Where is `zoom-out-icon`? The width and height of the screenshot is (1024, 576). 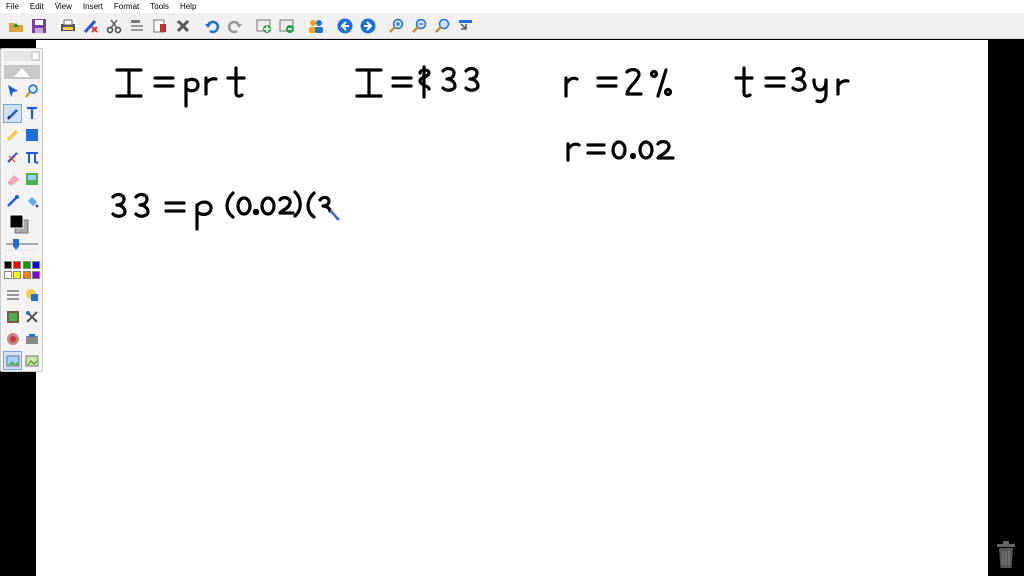
zoom-out-icon is located at coordinates (419, 25).